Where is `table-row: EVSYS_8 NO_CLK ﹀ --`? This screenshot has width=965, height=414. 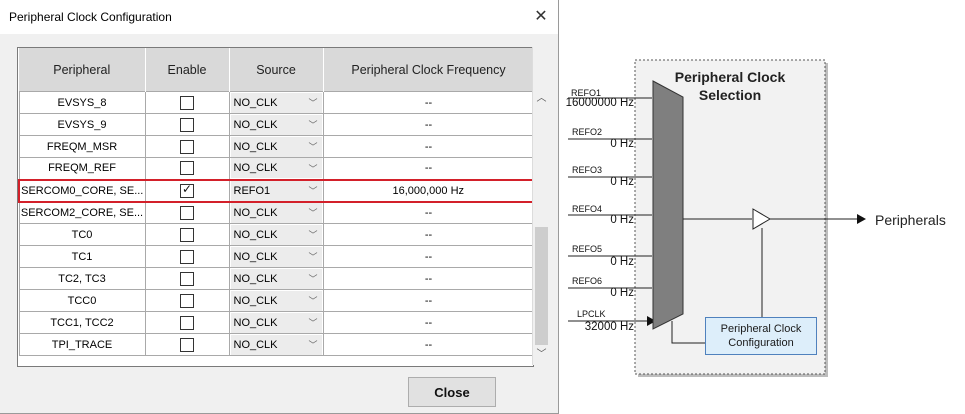
table-row: EVSYS_8 NO_CLK ﹀ -- is located at coordinates (275, 102).